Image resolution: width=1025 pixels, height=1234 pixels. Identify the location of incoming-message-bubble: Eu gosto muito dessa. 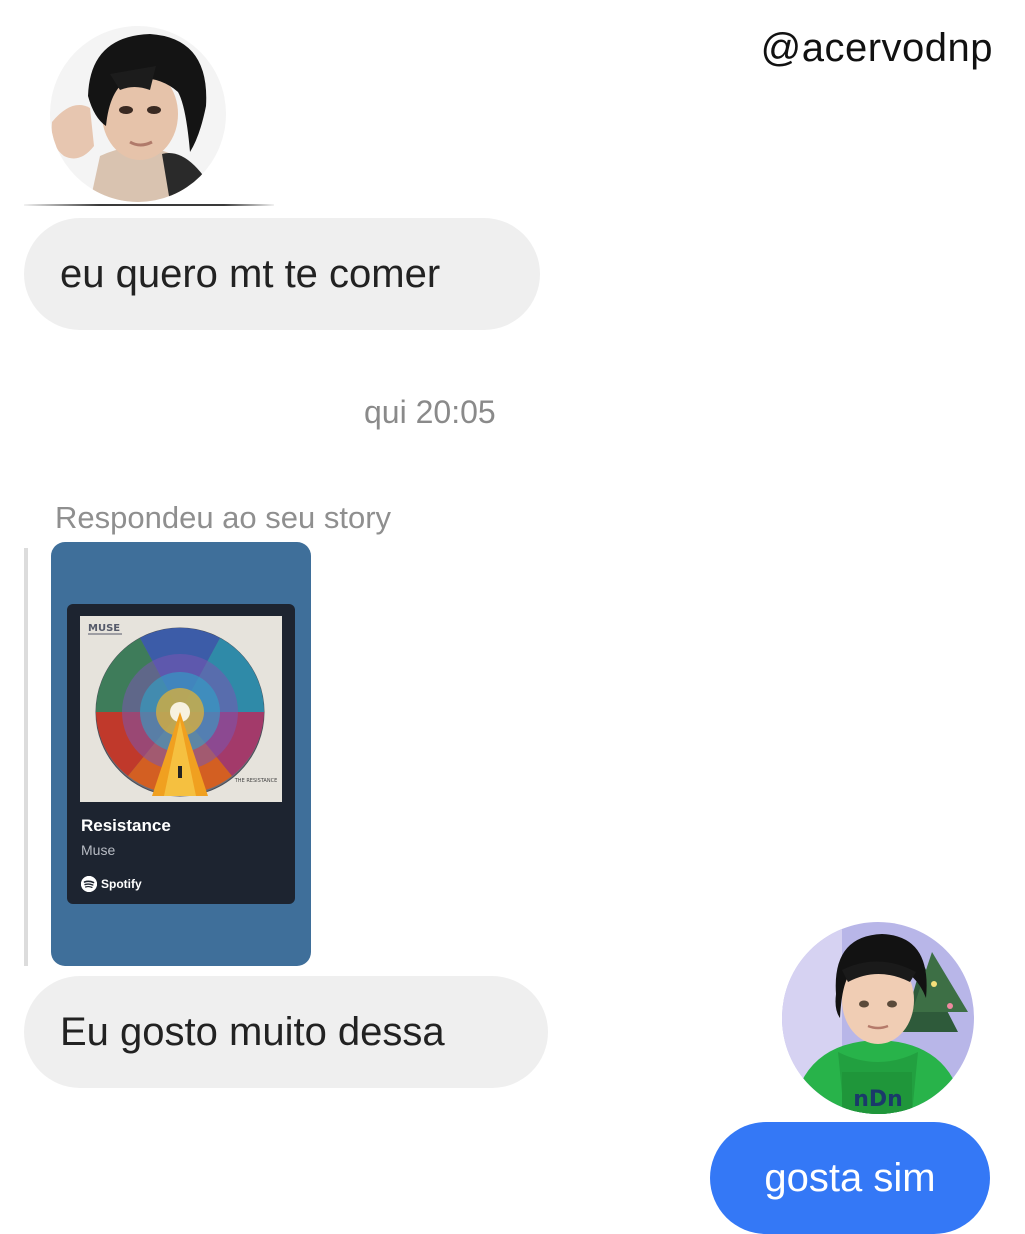
(286, 1032).